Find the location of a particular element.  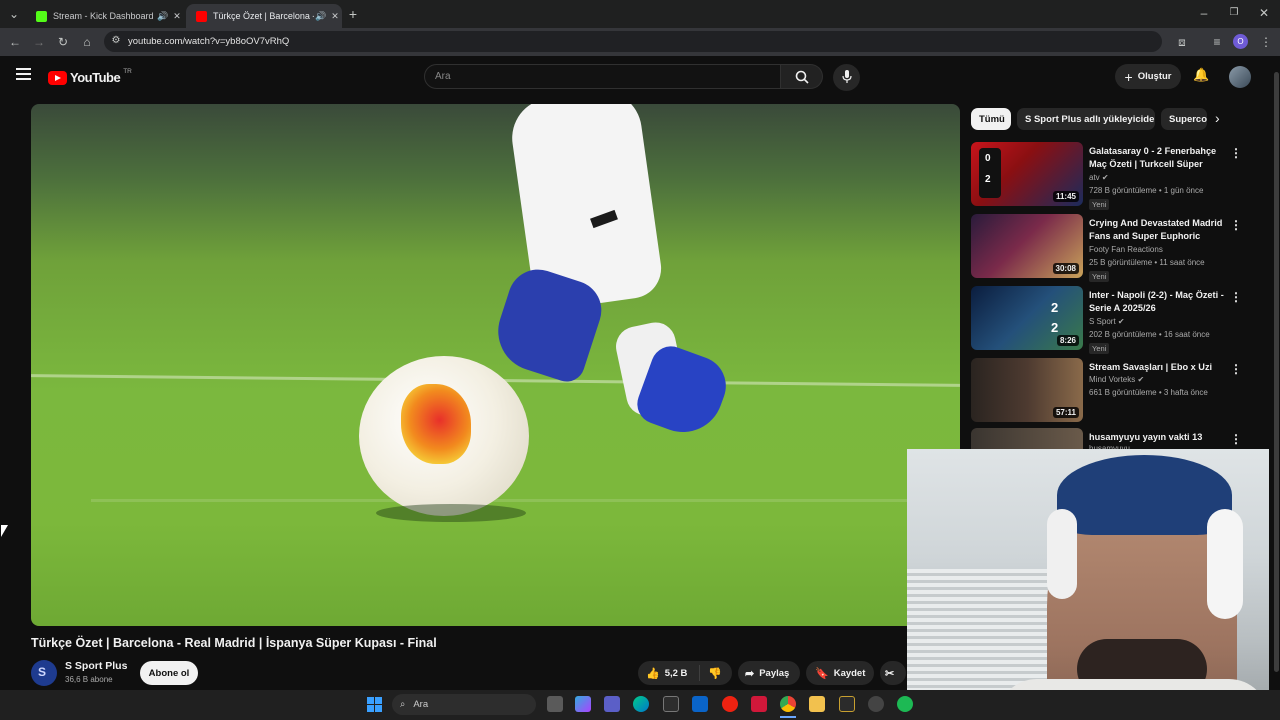

dislike-button: 👎 is located at coordinates (711, 673).